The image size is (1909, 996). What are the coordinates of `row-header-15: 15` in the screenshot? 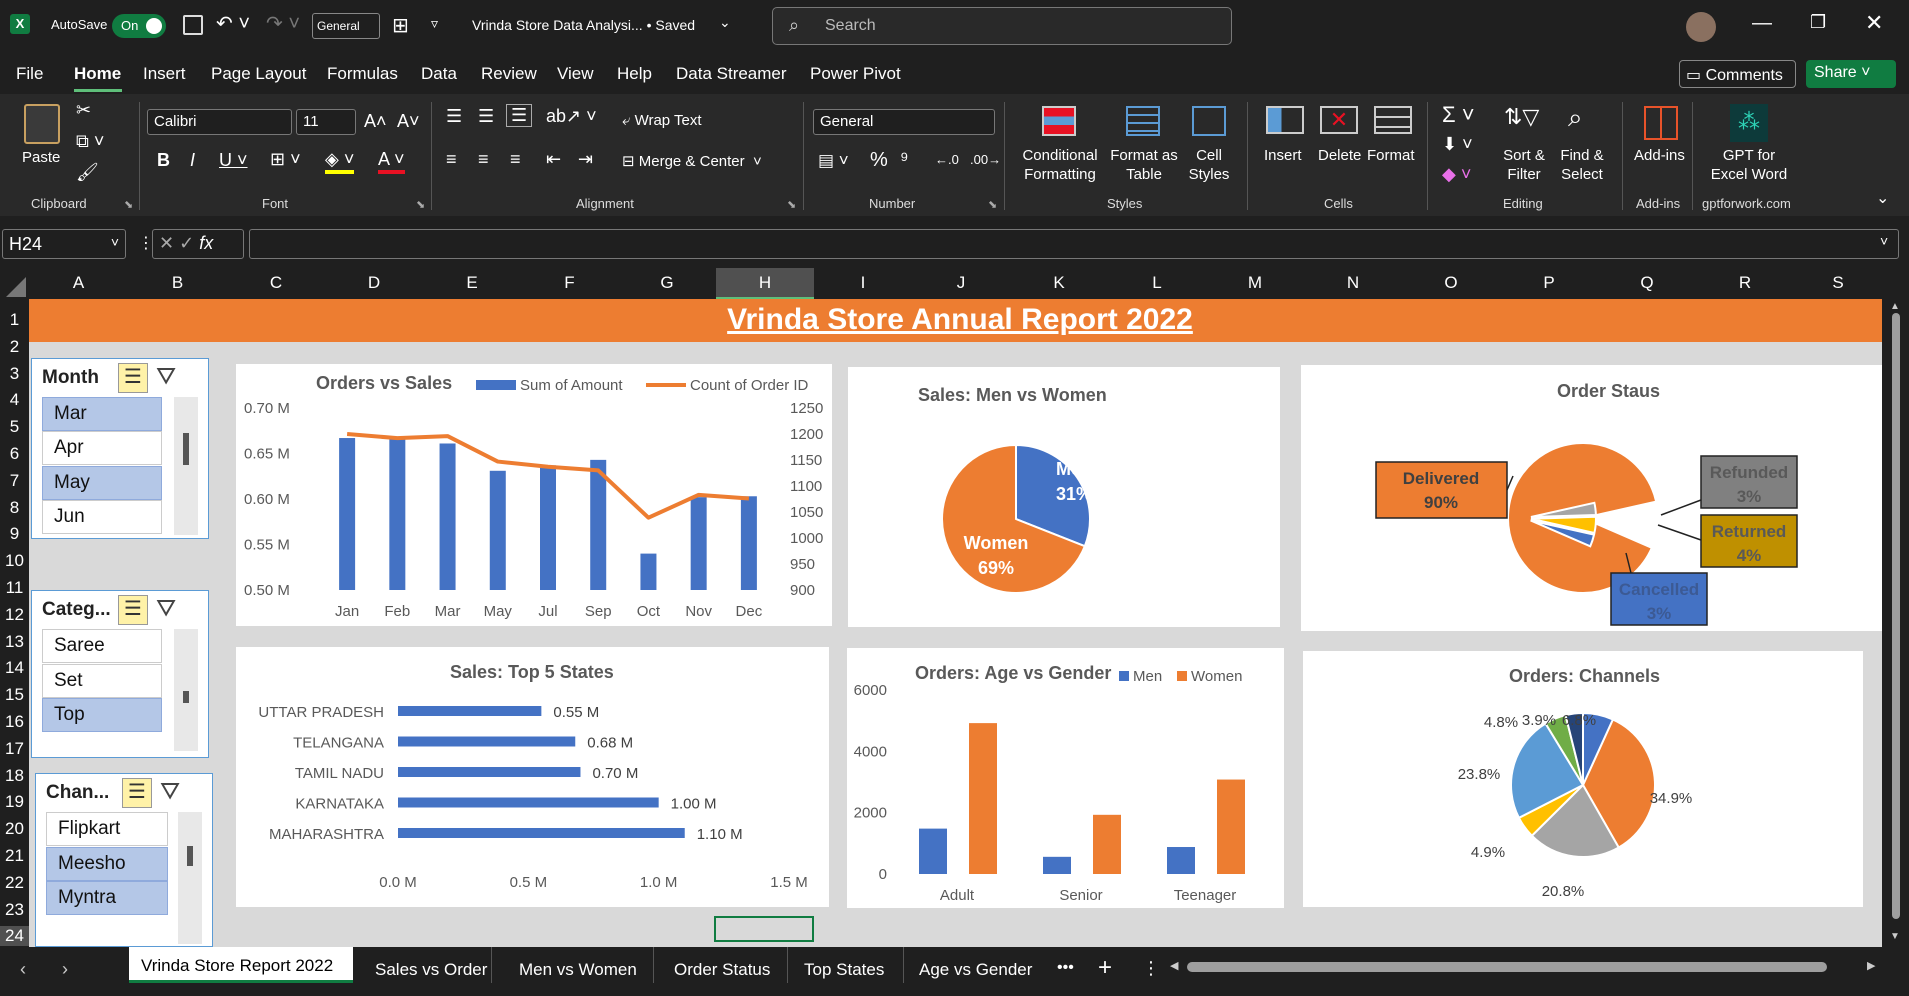 It's located at (14, 695).